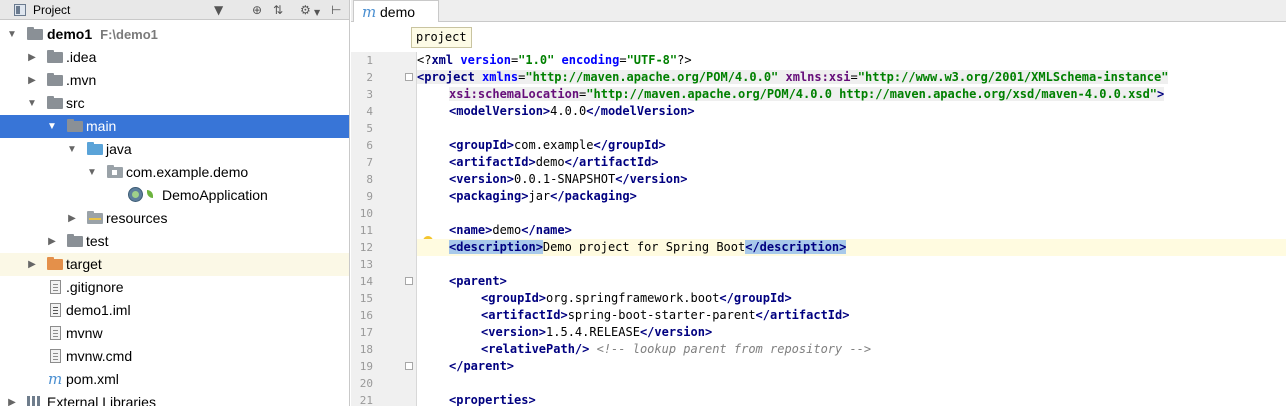 This screenshot has height=406, width=1286. I want to click on tree-item-pom-xml: m pom.xml, so click(174, 379).